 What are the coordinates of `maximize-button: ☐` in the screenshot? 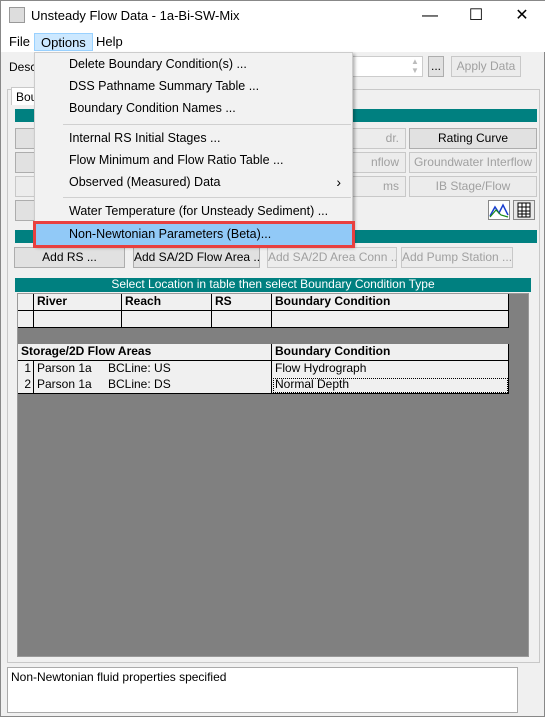 It's located at (476, 16).